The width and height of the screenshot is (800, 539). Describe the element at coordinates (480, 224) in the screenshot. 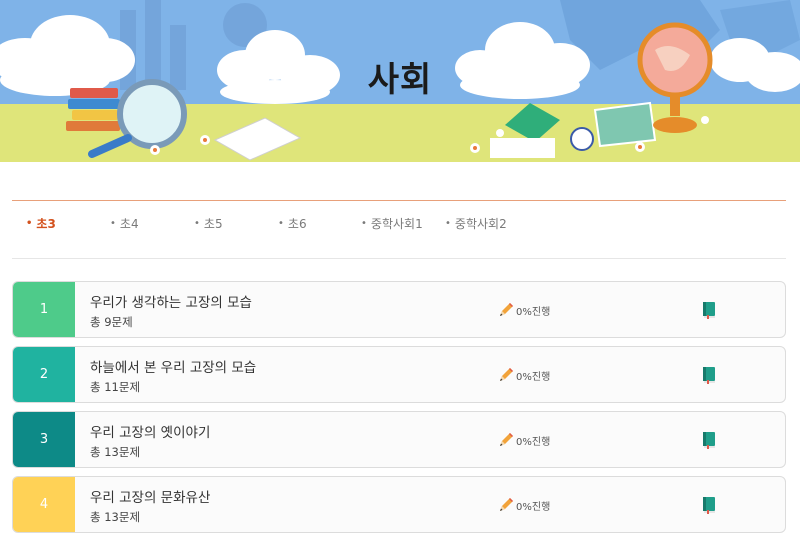

I see `tab-label: 중학사회2` at that location.